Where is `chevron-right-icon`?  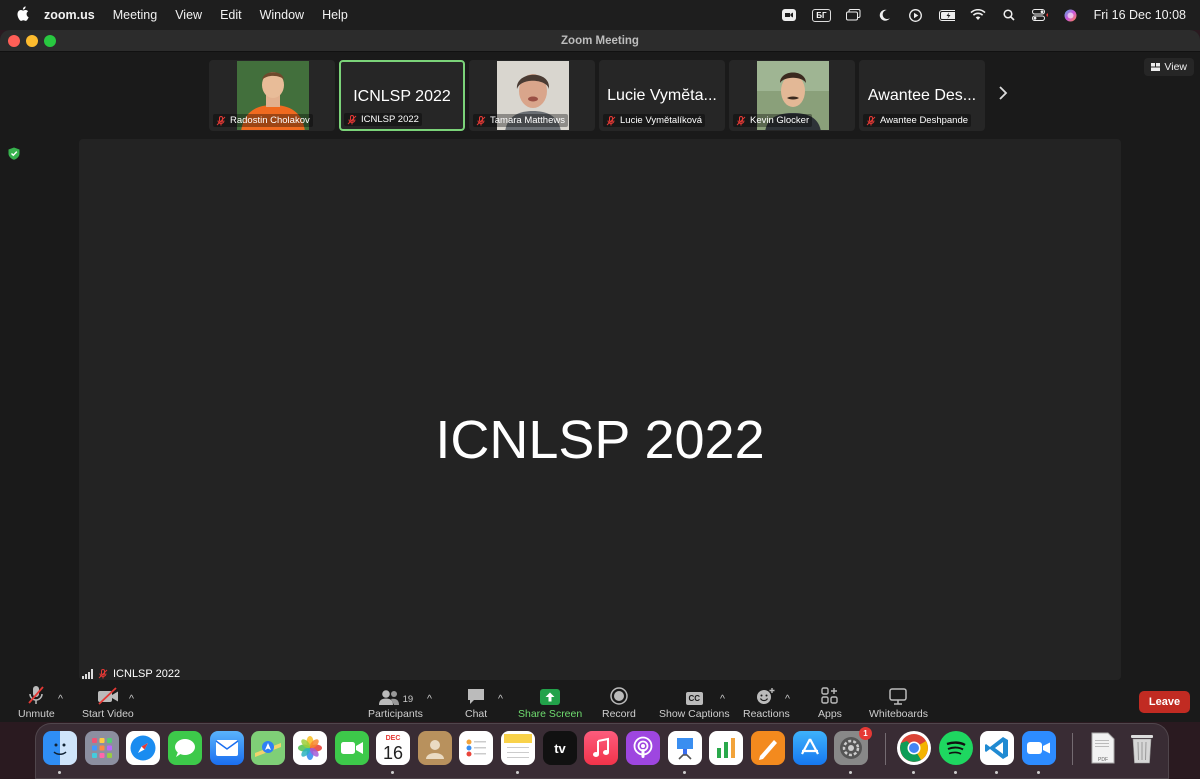 chevron-right-icon is located at coordinates (1003, 94).